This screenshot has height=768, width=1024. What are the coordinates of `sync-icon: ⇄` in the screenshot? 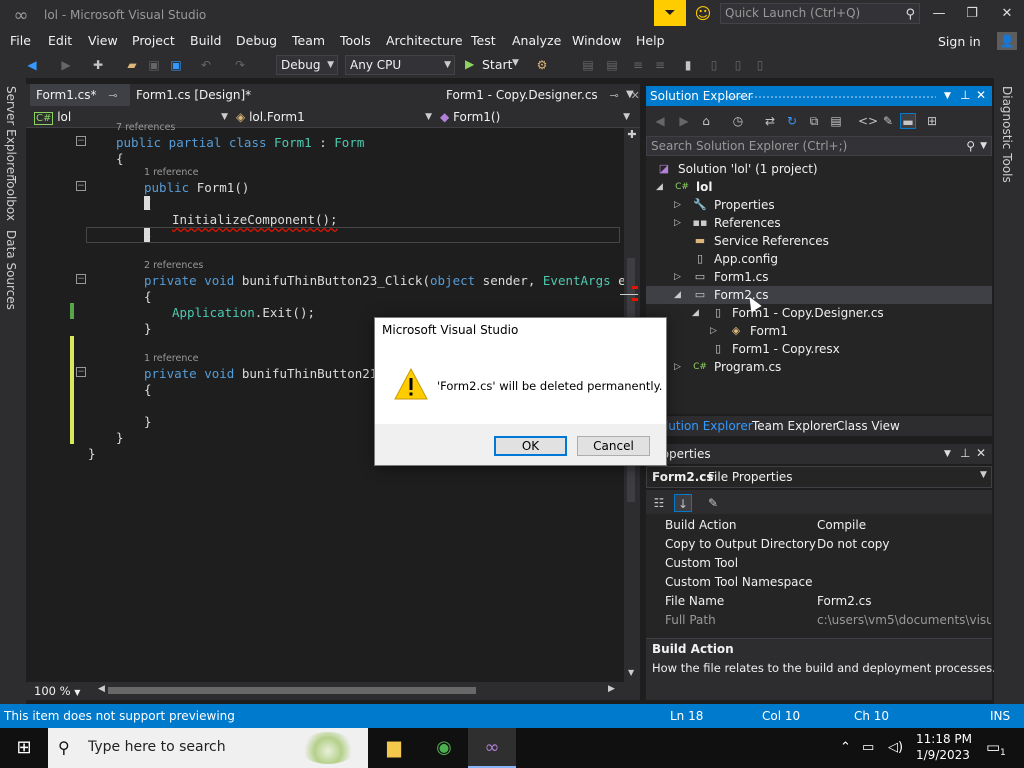 It's located at (770, 121).